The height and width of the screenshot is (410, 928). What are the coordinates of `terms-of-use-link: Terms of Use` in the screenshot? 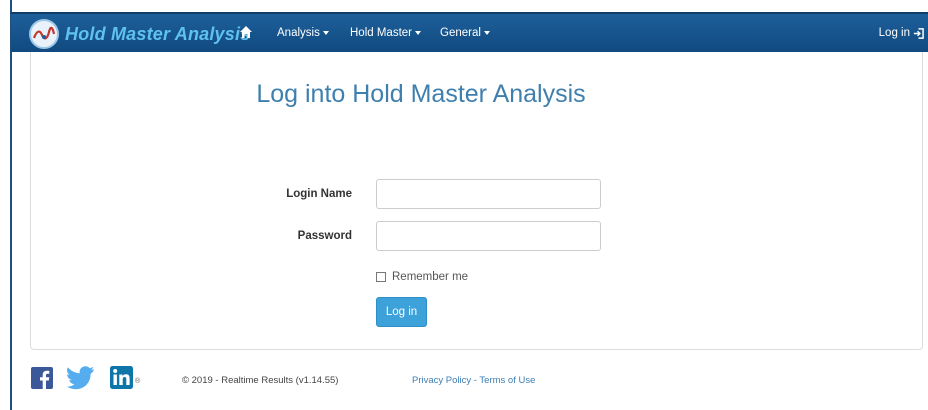 It's located at (507, 380).